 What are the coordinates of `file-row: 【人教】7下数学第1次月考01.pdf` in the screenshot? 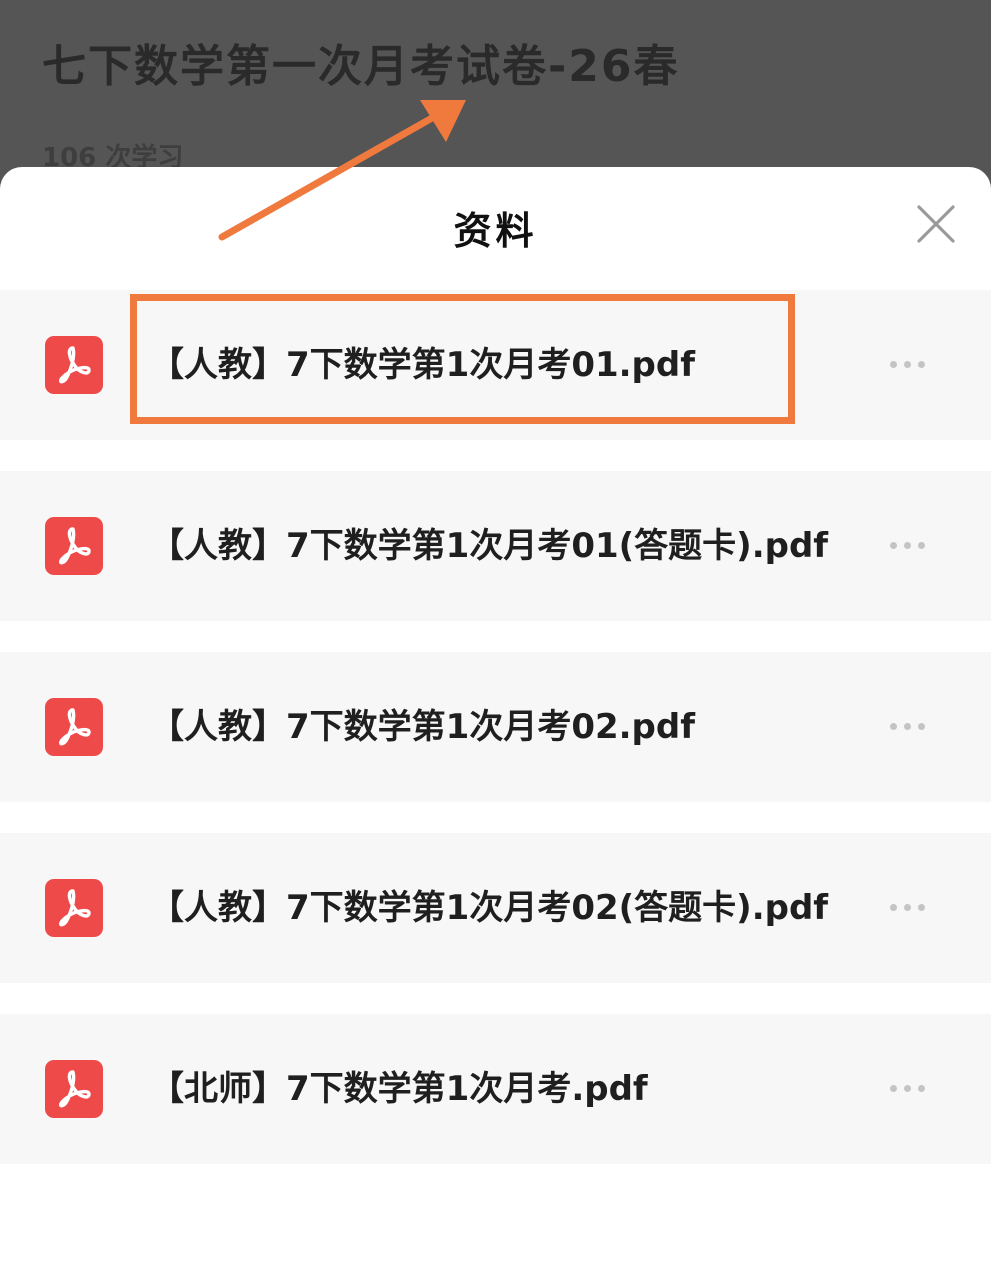 It's located at (495, 365).